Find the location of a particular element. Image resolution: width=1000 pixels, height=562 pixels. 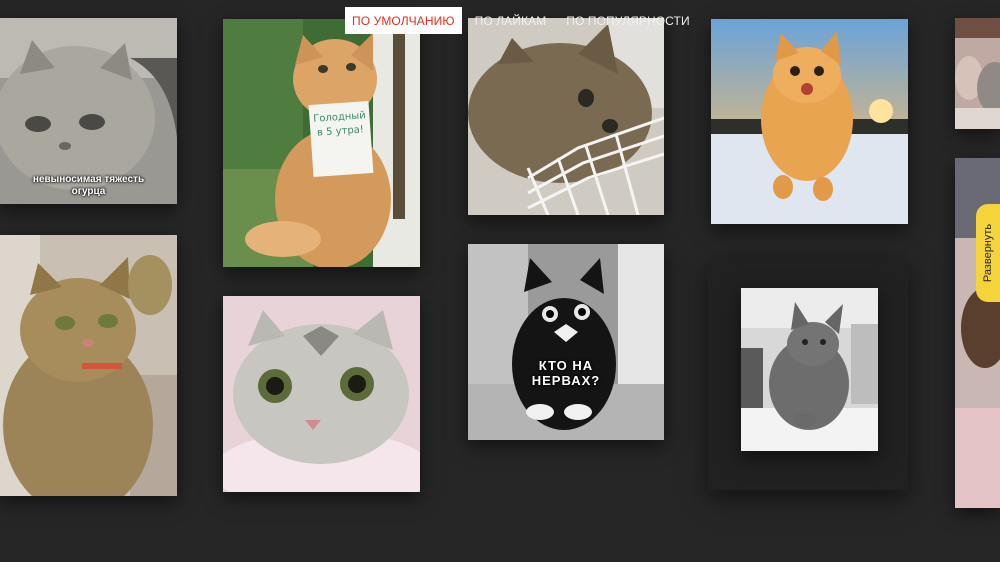

cat-card-grid is located at coordinates (566, 116).